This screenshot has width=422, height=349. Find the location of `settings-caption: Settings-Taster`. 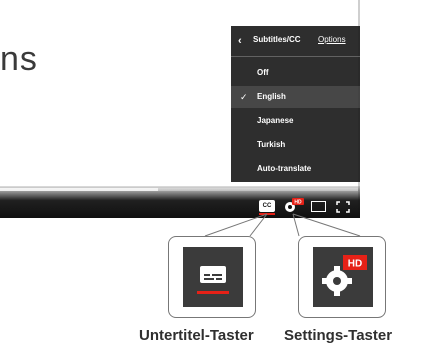

settings-caption: Settings-Taster is located at coordinates (338, 335).